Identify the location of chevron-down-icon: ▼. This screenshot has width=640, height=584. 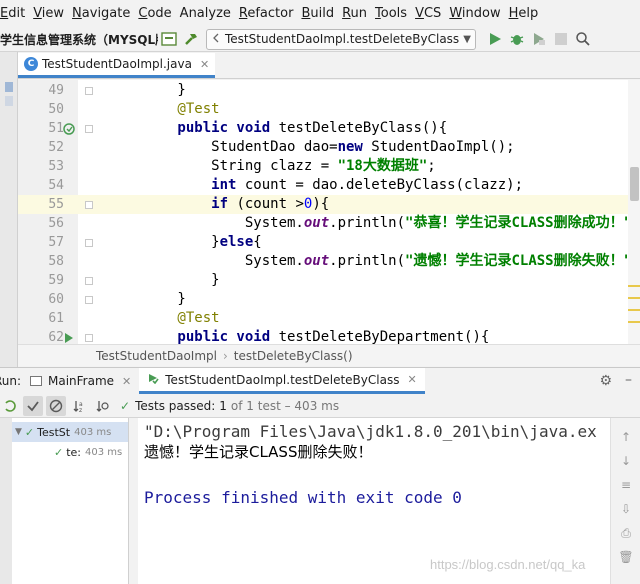
(18, 432).